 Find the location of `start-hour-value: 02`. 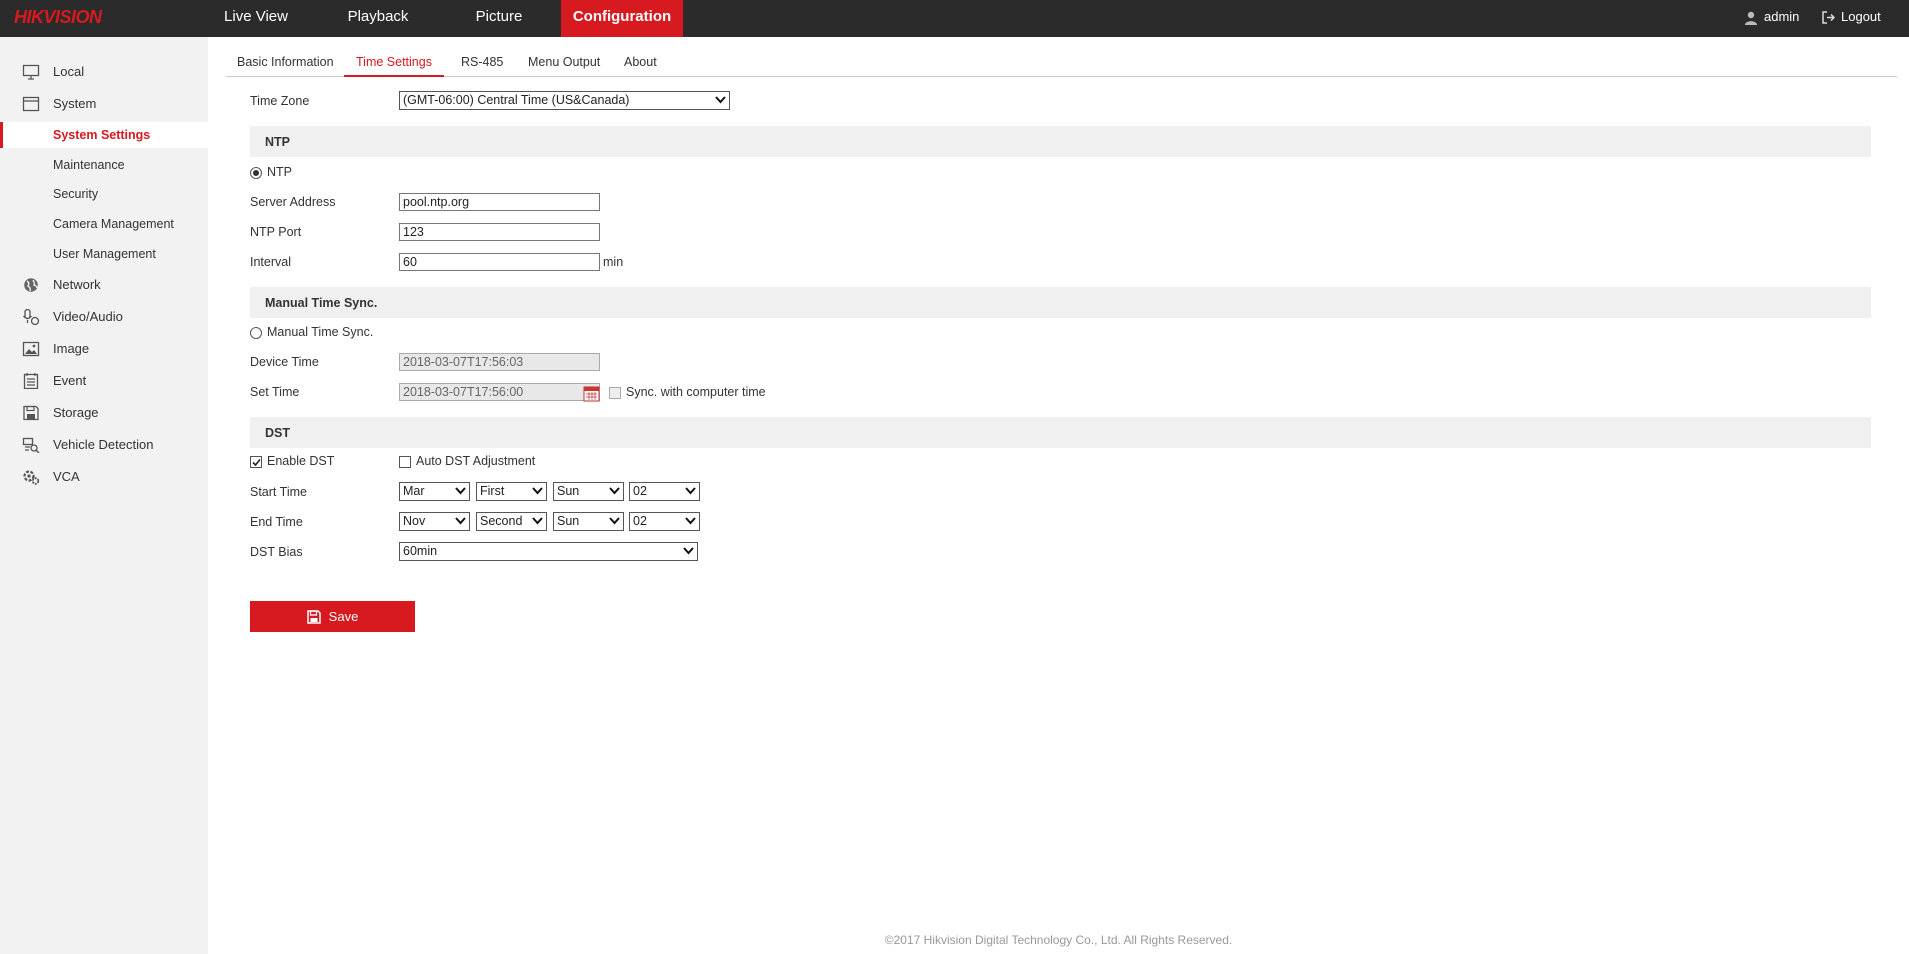

start-hour-value: 02 is located at coordinates (640, 491).